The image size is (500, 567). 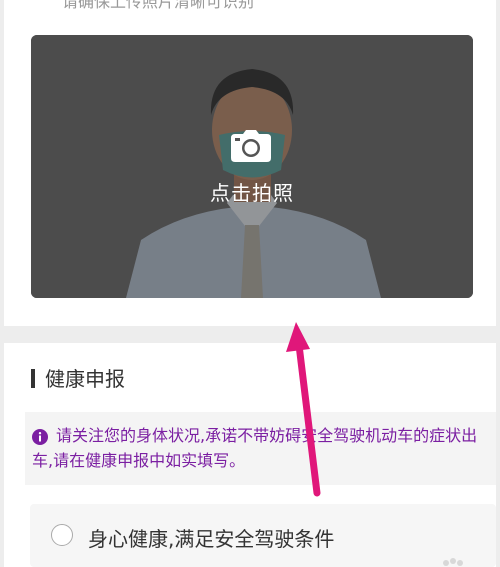 I want to click on upload-hint: 请确保上传照片清晰可识别, so click(x=158, y=5).